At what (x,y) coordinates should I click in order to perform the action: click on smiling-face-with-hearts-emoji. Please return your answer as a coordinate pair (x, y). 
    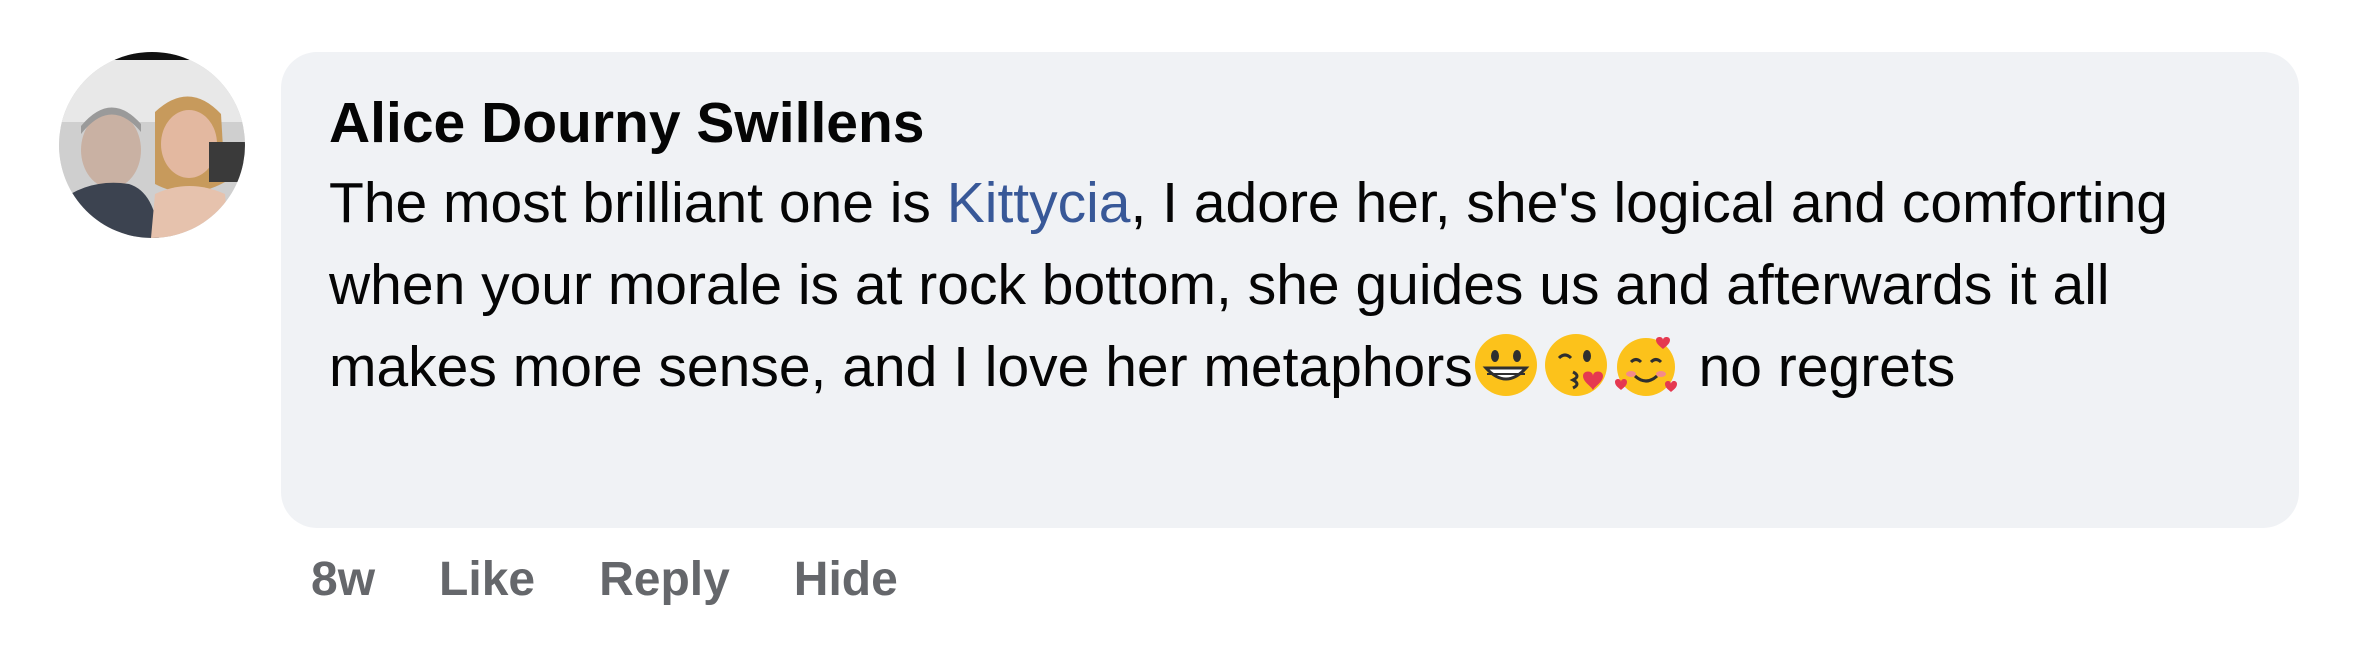
    Looking at the image, I should click on (1646, 365).